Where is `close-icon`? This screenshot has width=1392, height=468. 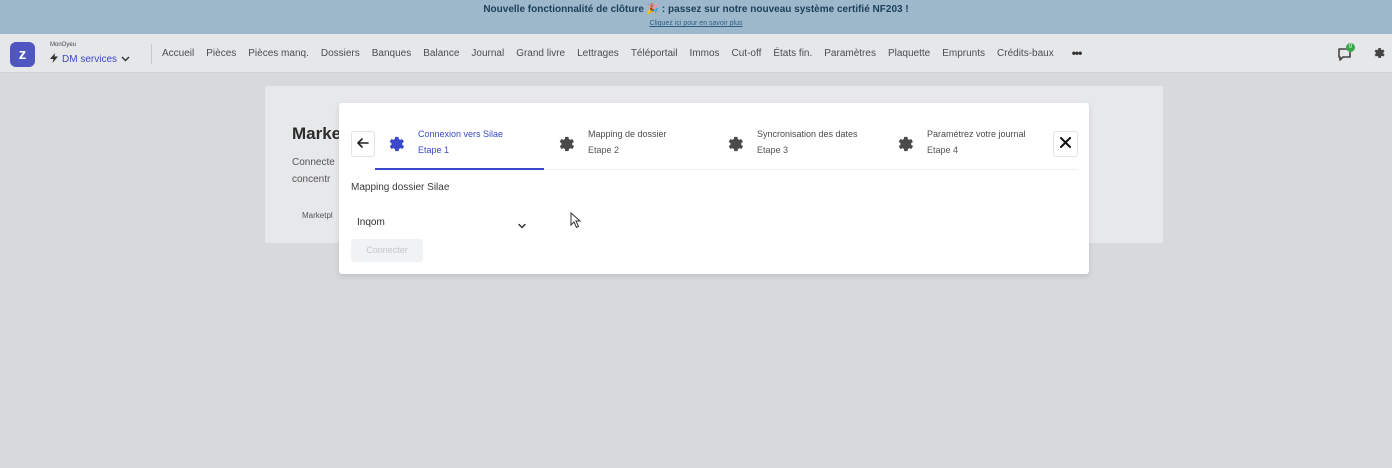 close-icon is located at coordinates (1065, 144).